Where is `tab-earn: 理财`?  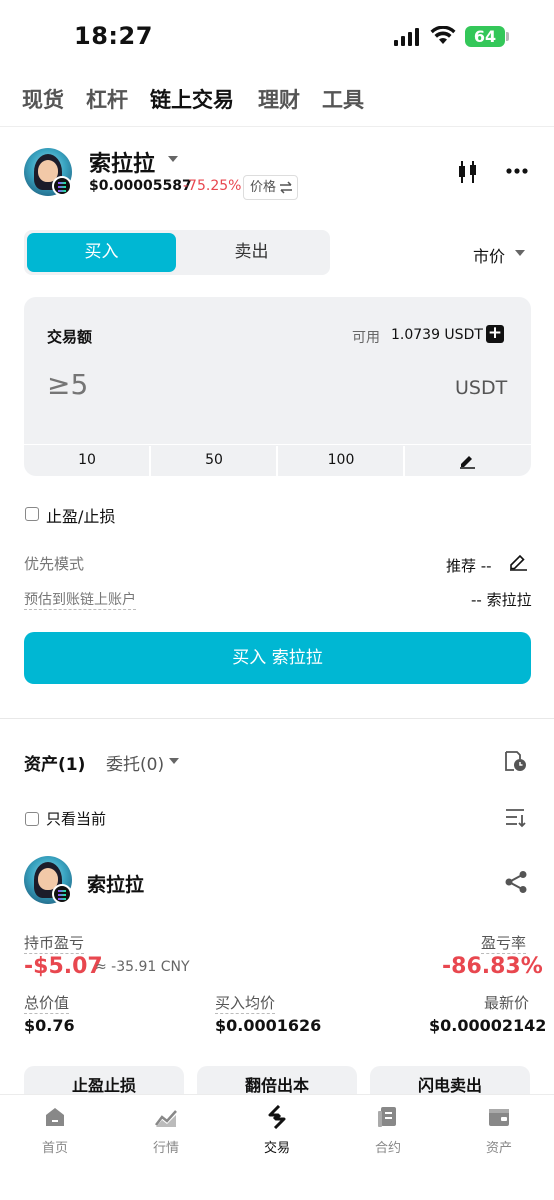
tab-earn: 理财 is located at coordinates (279, 99).